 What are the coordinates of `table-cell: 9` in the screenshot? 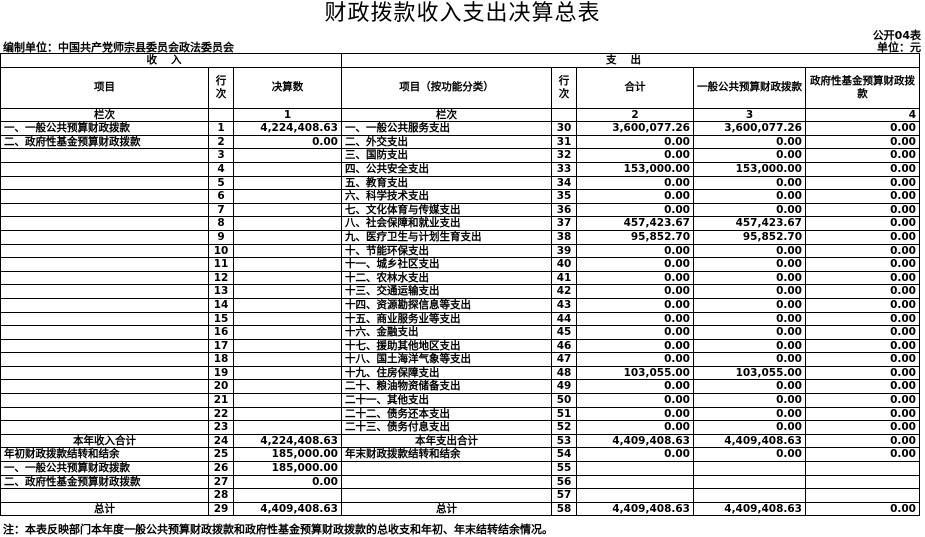 It's located at (221, 237).